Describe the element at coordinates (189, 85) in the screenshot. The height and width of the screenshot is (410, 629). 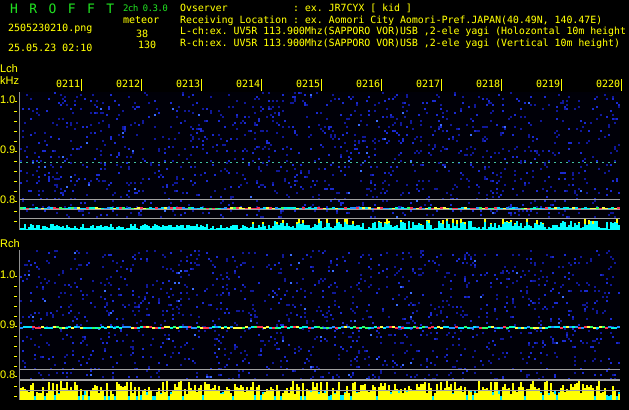
I see `time-label: 0213` at that location.